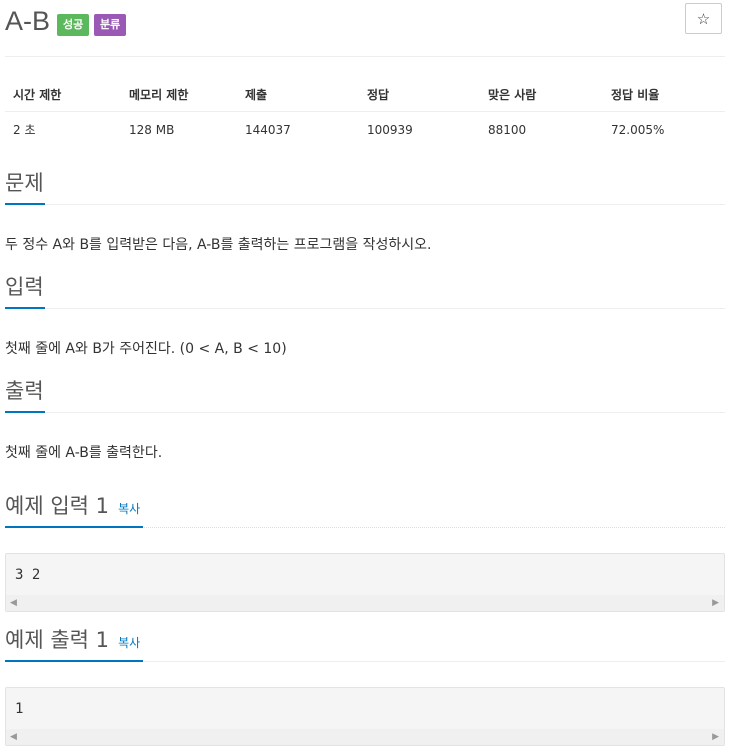 Image resolution: width=734 pixels, height=752 pixels. I want to click on category-badge: 분류, so click(110, 25).